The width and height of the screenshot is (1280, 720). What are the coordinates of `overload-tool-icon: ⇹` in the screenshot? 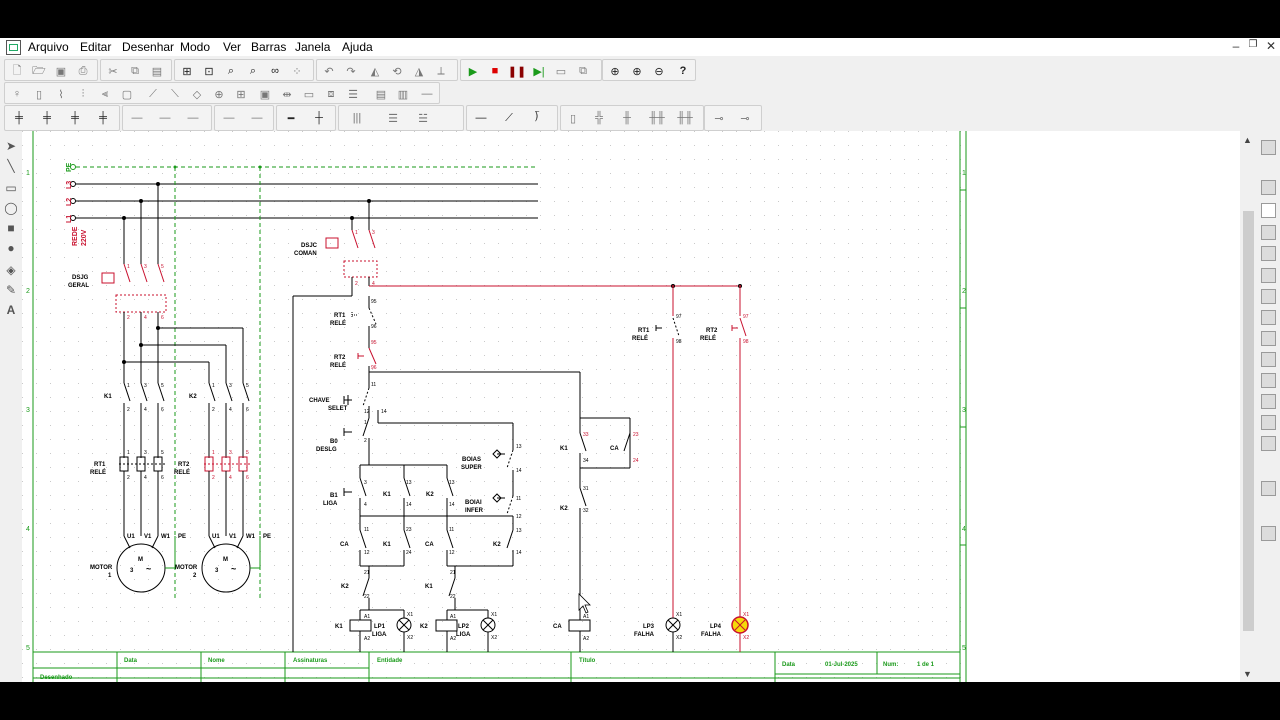 It's located at (287, 94).